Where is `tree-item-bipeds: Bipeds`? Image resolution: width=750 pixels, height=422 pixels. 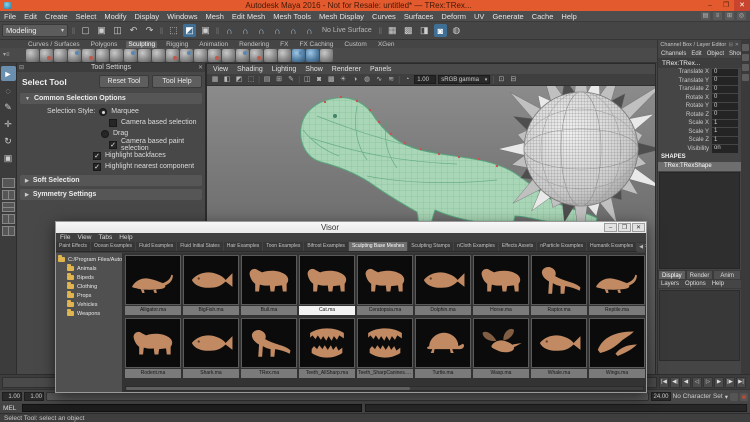
tree-item-bipeds: Bipeds is located at coordinates (90, 277).